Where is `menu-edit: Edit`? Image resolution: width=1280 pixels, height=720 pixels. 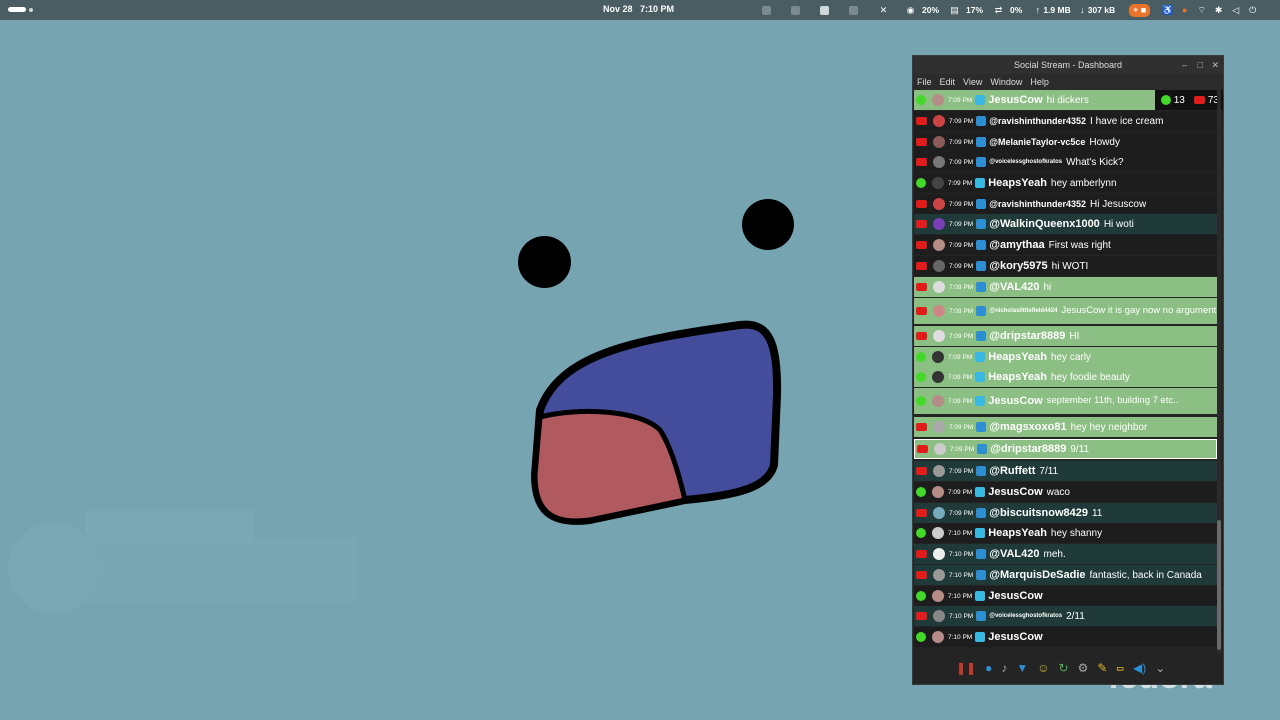 menu-edit: Edit is located at coordinates (948, 82).